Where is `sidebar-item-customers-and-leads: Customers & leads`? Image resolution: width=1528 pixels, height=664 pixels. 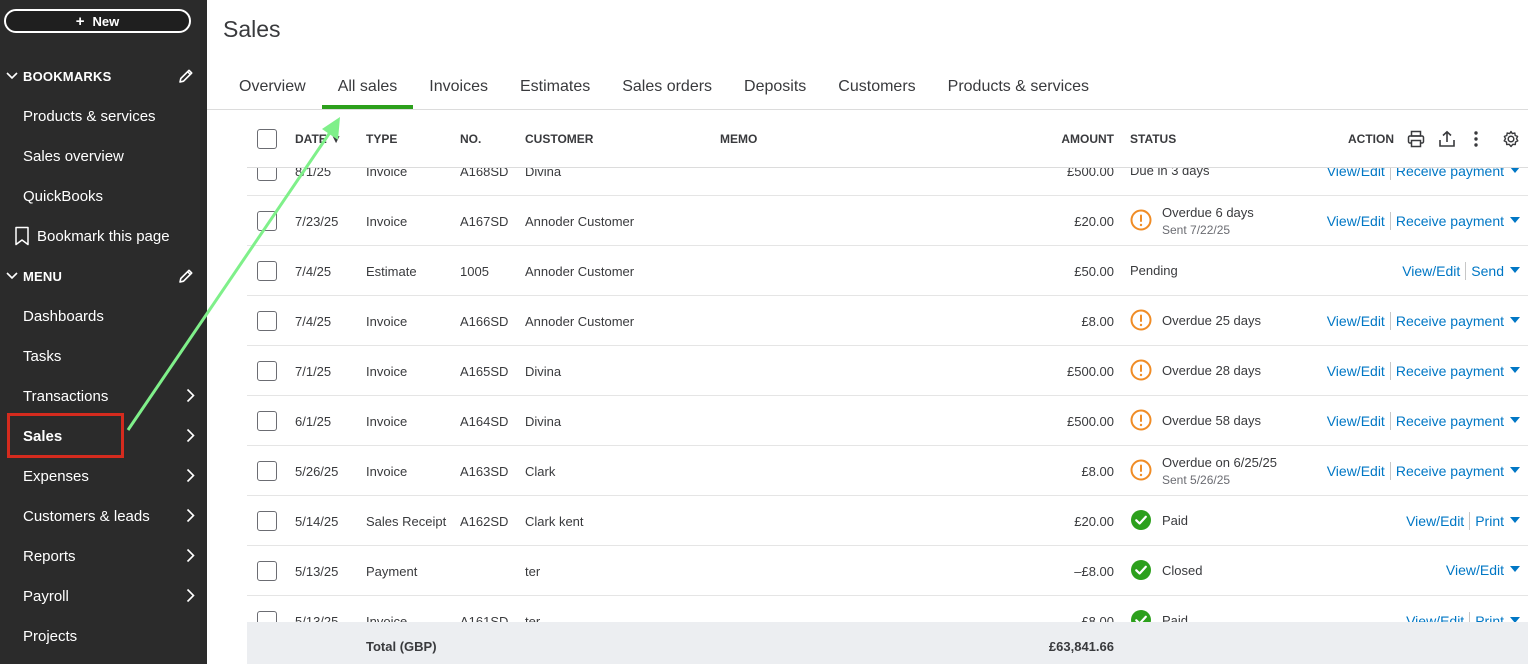
sidebar-item-customers-and-leads: Customers & leads is located at coordinates (103, 516).